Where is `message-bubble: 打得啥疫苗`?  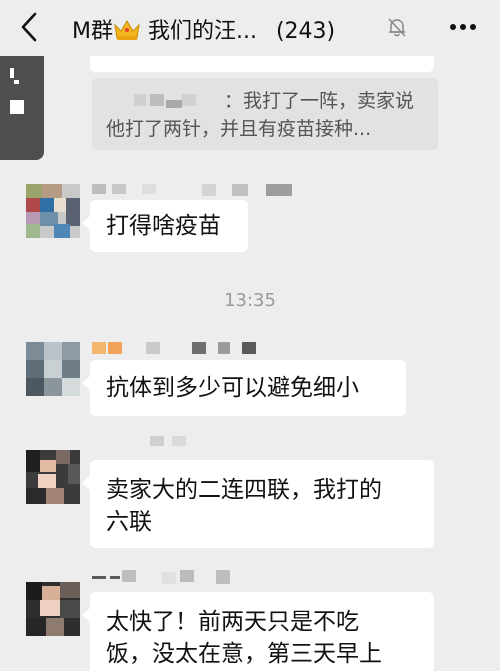
message-bubble: 打得啥疫苗 is located at coordinates (165, 226).